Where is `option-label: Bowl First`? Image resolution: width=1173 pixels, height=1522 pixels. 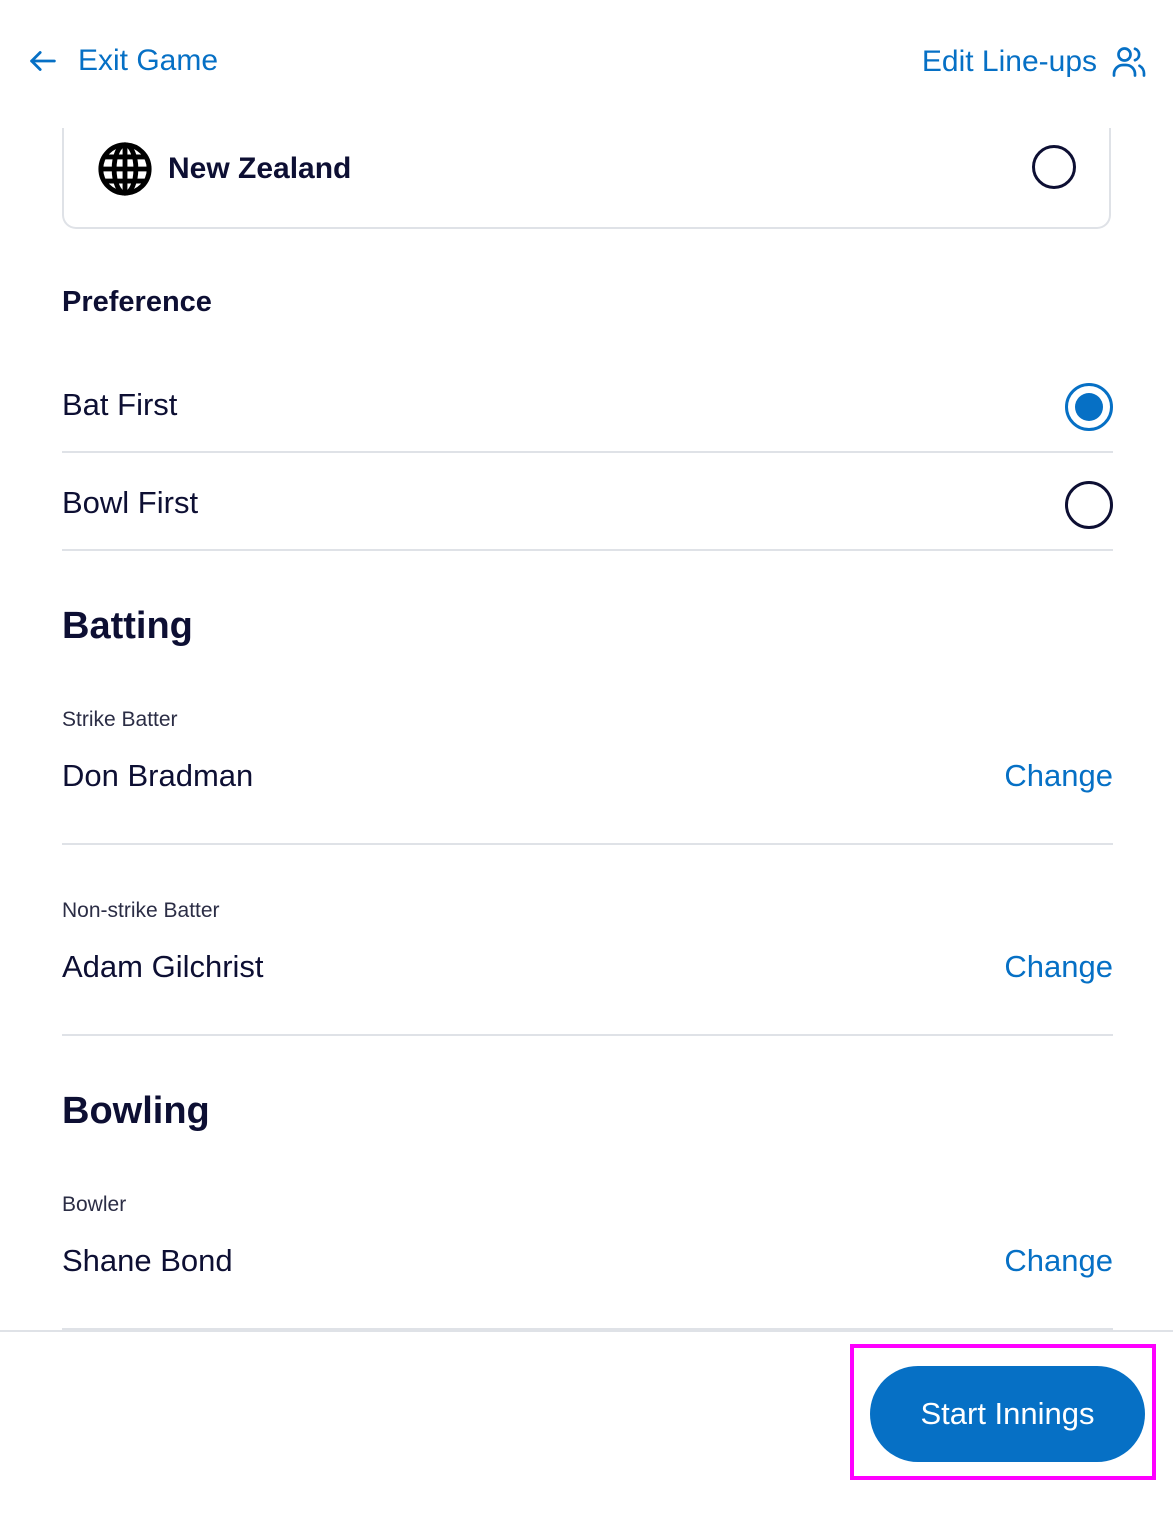 option-label: Bowl First is located at coordinates (130, 502).